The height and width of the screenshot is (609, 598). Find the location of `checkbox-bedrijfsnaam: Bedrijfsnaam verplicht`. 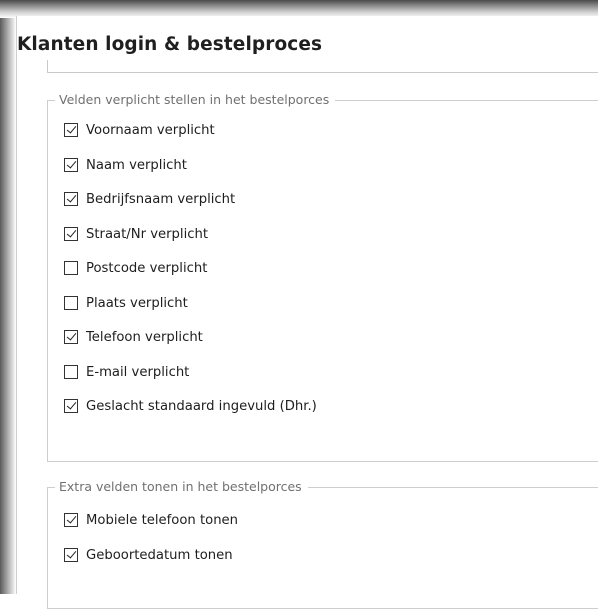

checkbox-bedrijfsnaam: Bedrijfsnaam verplicht is located at coordinates (149, 199).